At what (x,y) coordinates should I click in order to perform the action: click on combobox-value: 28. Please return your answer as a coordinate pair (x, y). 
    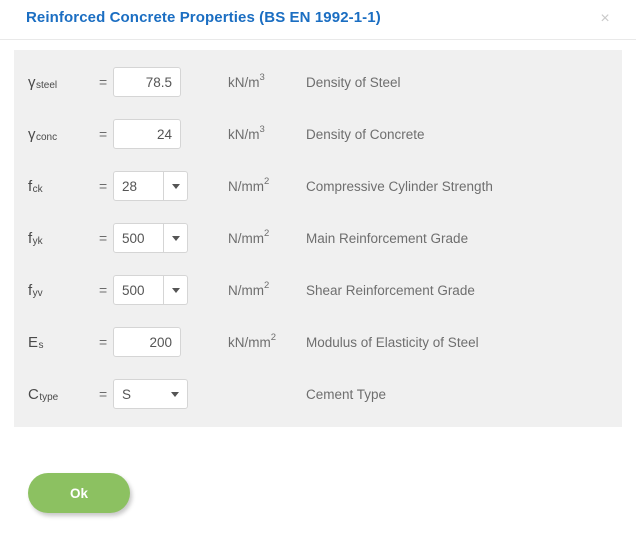
    Looking at the image, I should click on (138, 186).